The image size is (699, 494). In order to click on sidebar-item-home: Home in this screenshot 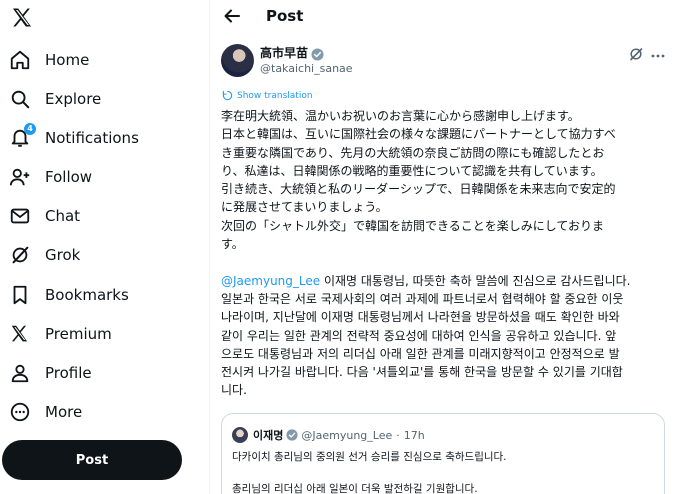, I will do `click(48, 60)`.